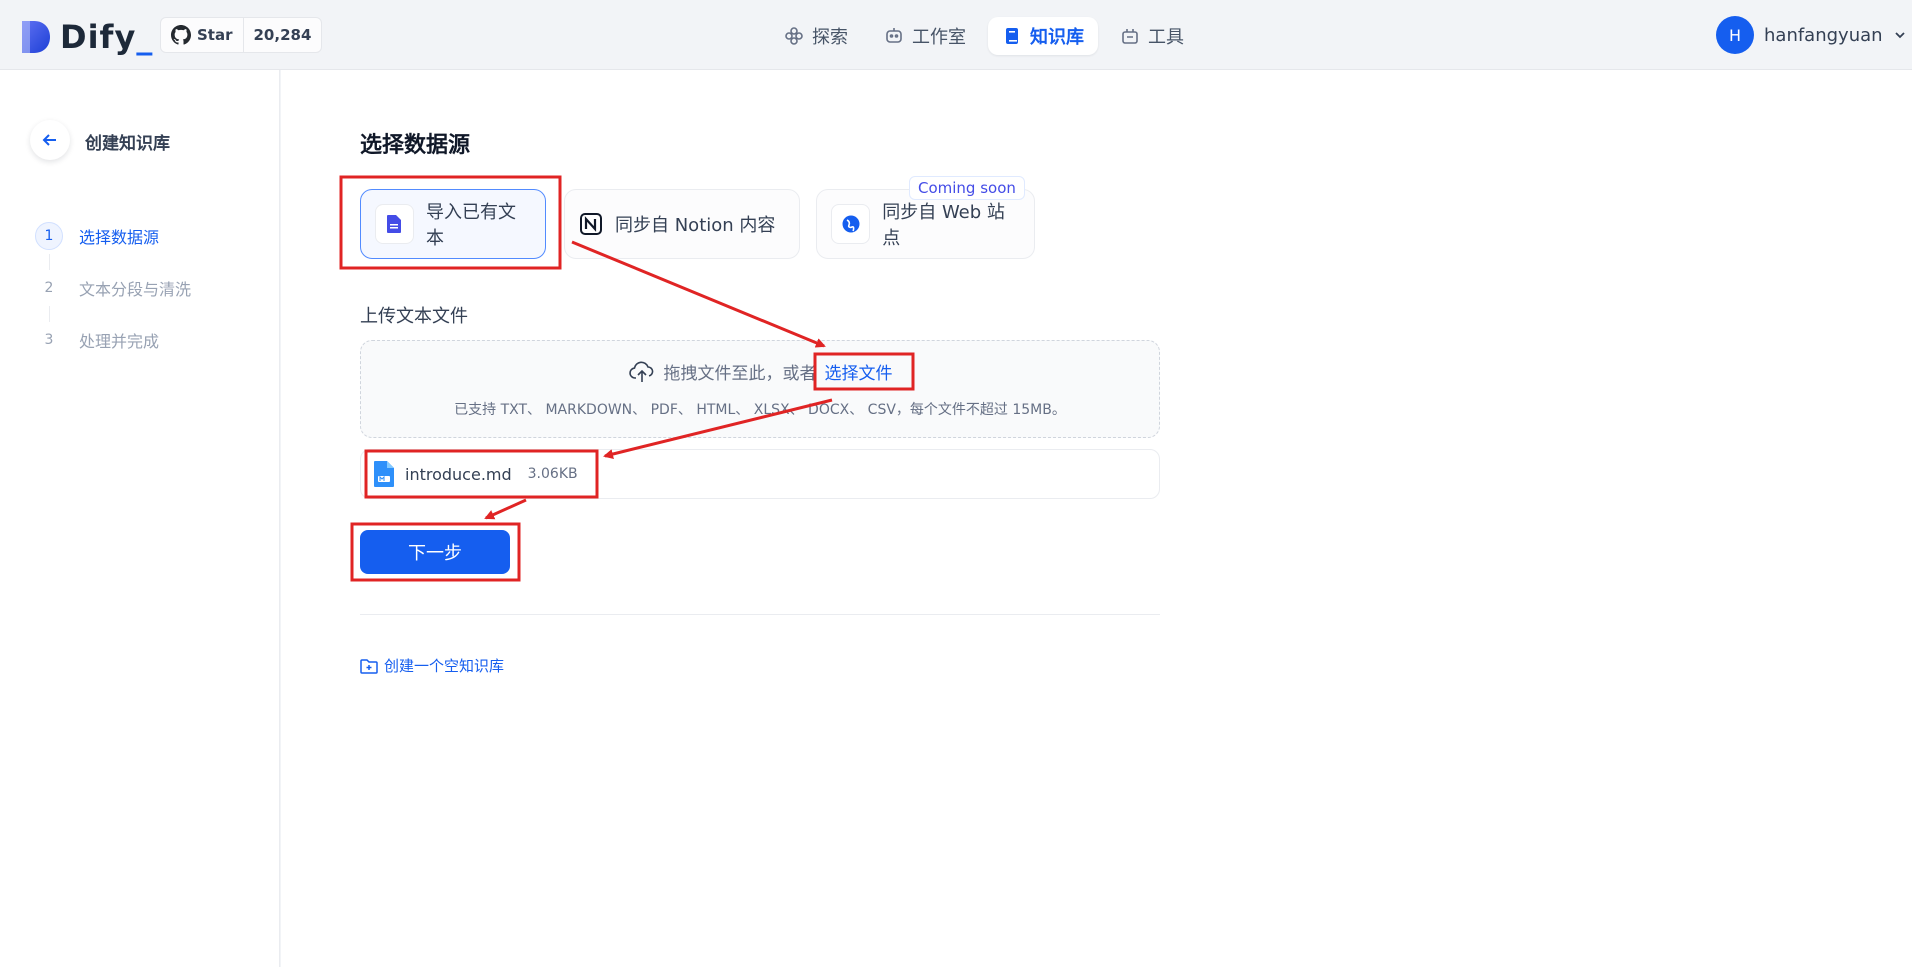 The width and height of the screenshot is (1912, 967). I want to click on main-nav: 探索 工作室 知识库 工具, so click(984, 36).